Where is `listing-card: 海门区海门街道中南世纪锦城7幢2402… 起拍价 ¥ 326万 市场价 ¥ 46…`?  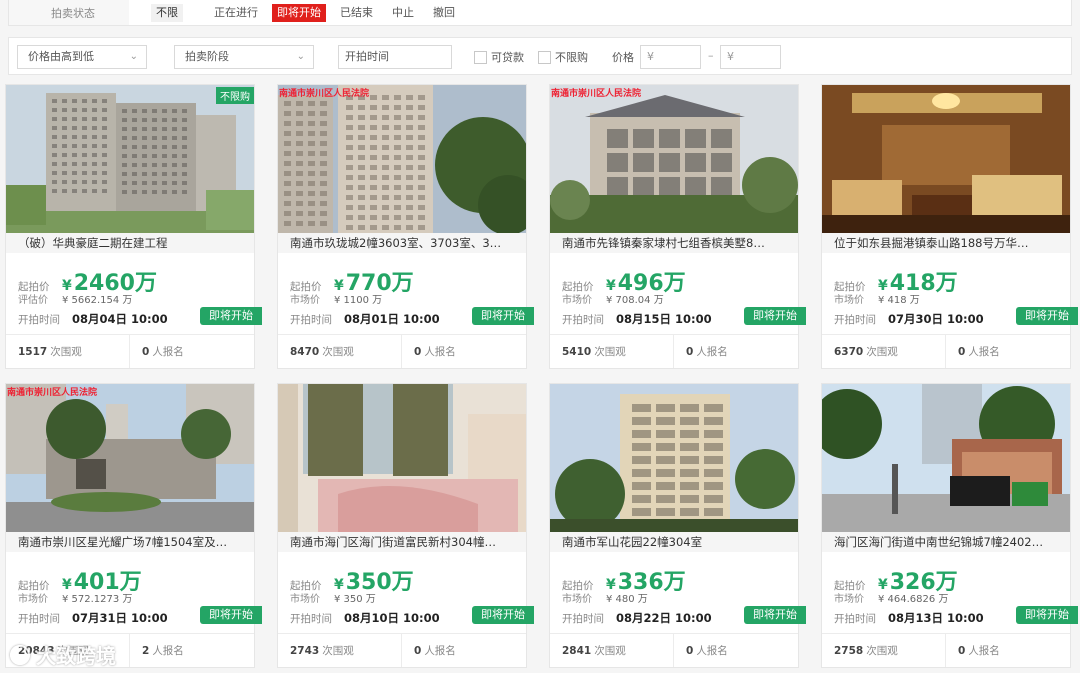 listing-card: 海门区海门街道中南世纪锦城7幢2402… 起拍价 ¥ 326万 市场价 ¥ 46… is located at coordinates (949, 525).